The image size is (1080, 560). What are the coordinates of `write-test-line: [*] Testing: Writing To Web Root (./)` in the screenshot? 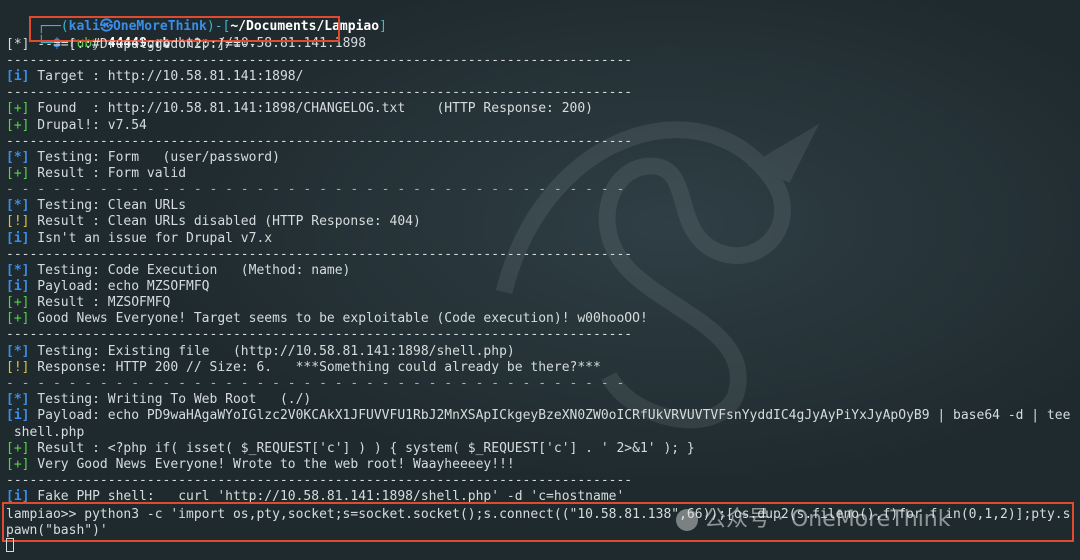 It's located at (159, 399).